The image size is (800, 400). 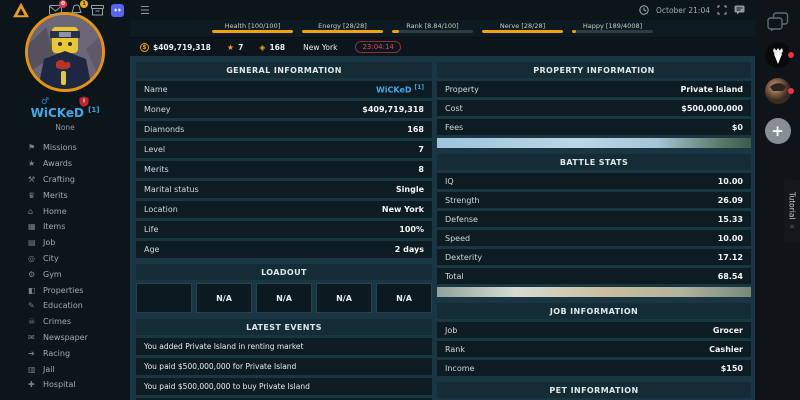 What do you see at coordinates (65, 195) in the screenshot?
I see `sidebar-item-merits: ♛ Merits` at bounding box center [65, 195].